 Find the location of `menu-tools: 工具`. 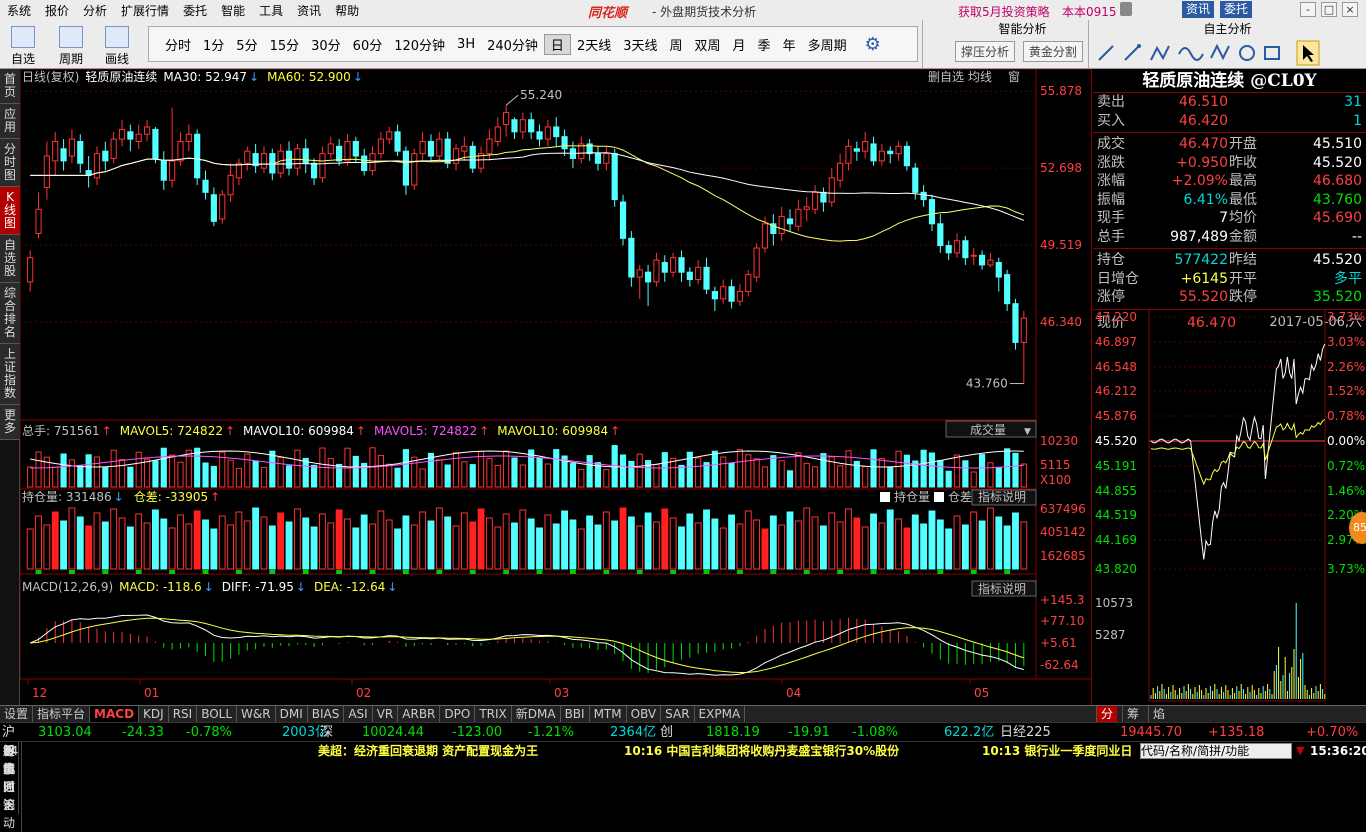

menu-tools: 工具 is located at coordinates (271, 10).